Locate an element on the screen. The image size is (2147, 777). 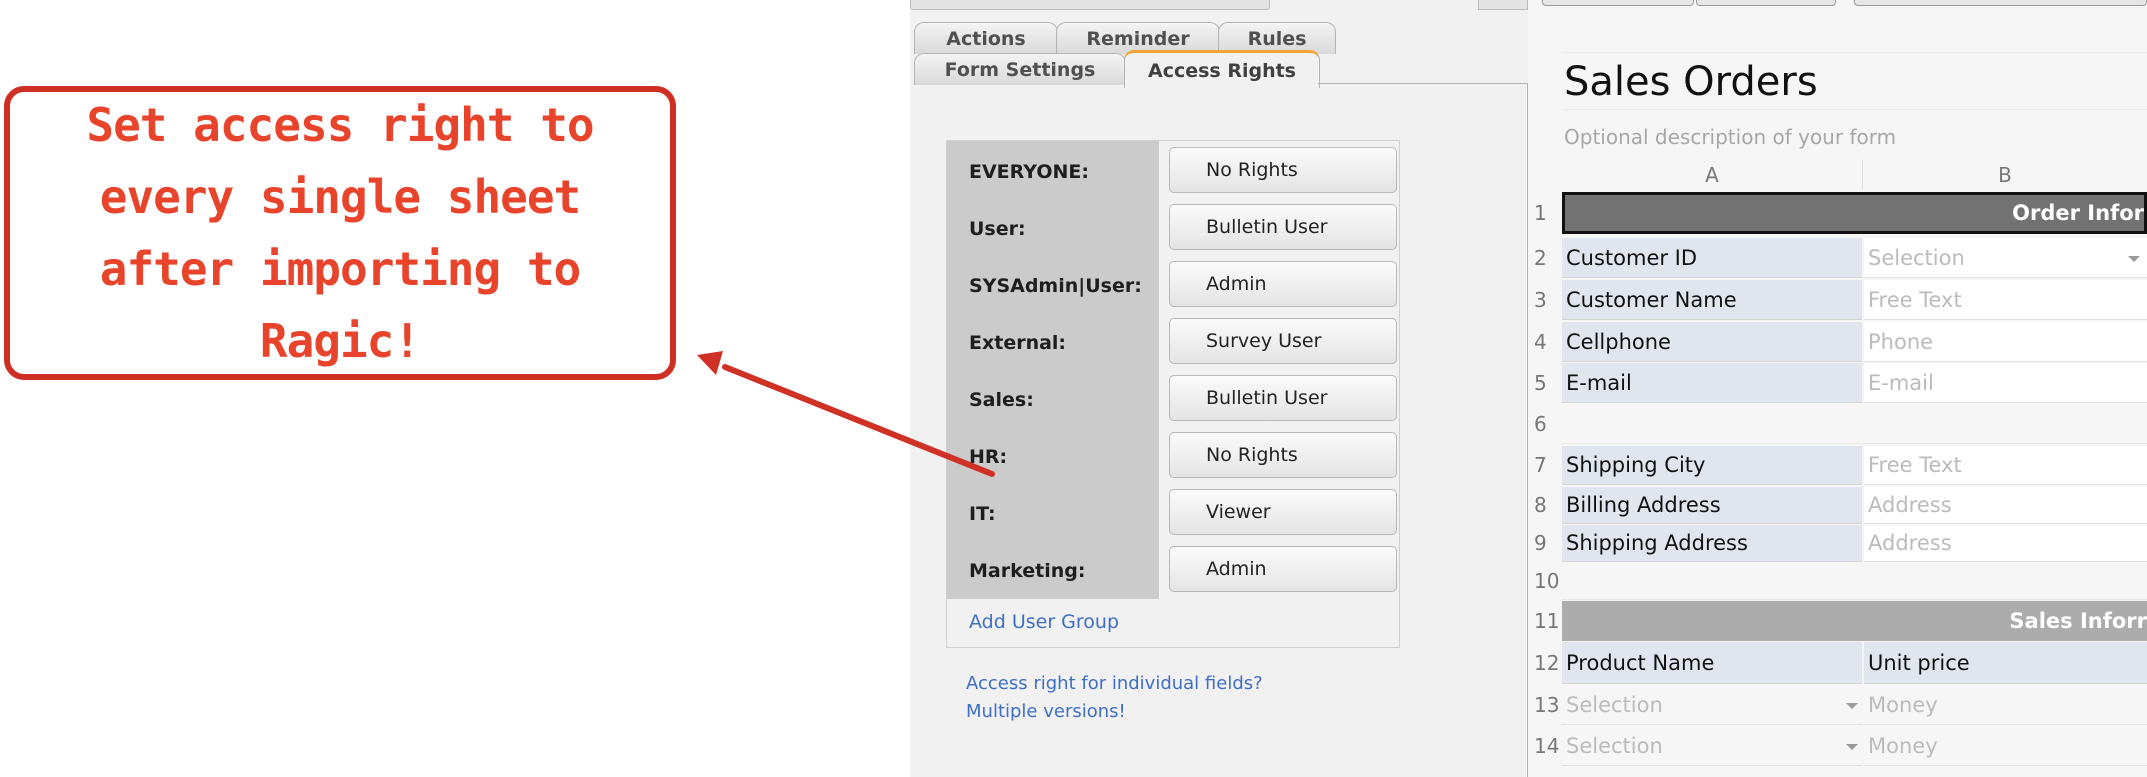
access-level-button: Survey User is located at coordinates (1283, 341).